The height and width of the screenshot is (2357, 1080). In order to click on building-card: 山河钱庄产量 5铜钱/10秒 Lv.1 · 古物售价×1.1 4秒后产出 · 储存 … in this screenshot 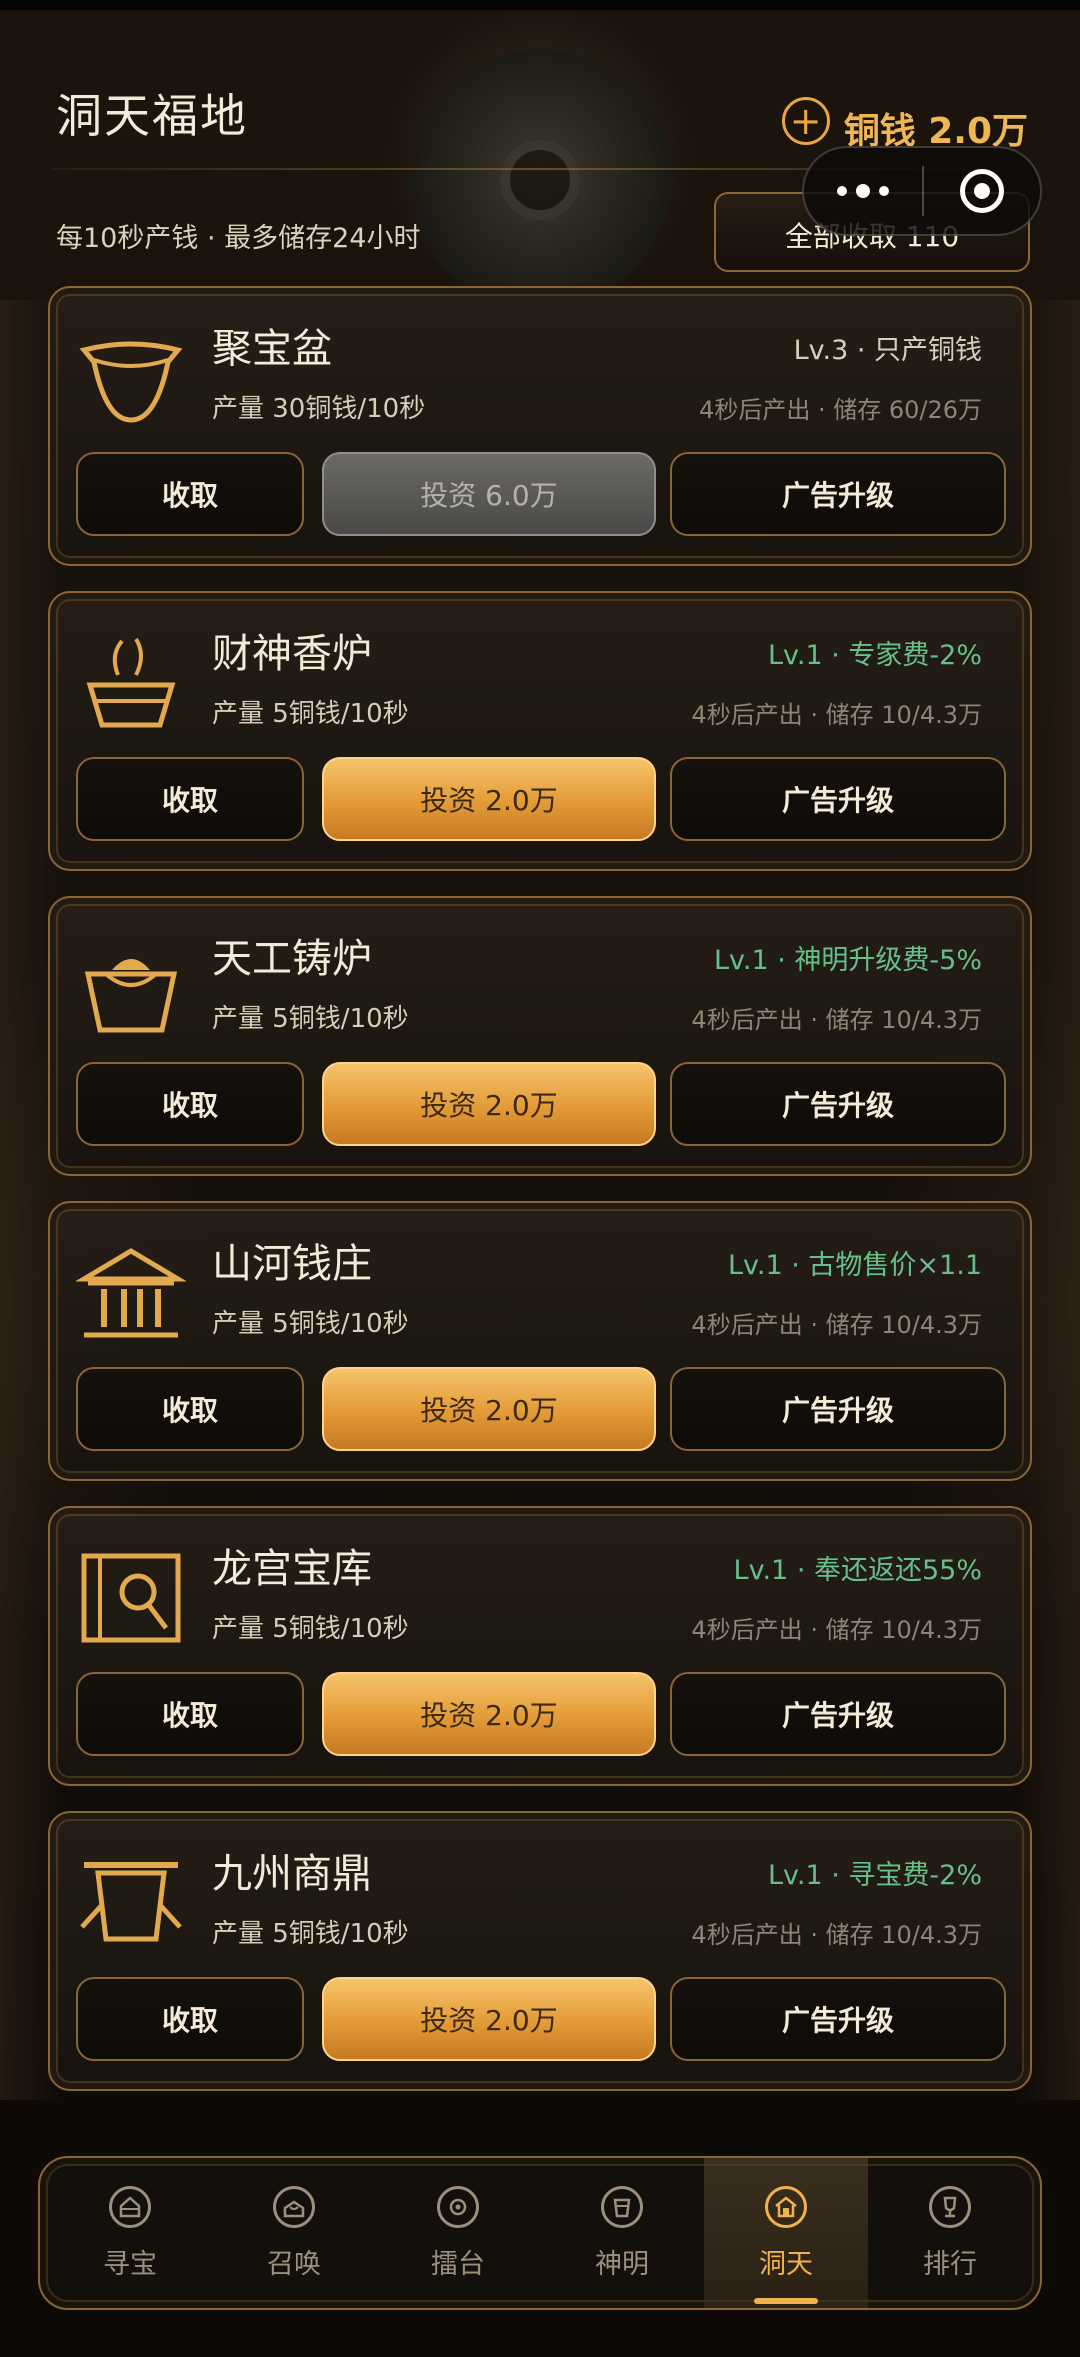, I will do `click(540, 1341)`.